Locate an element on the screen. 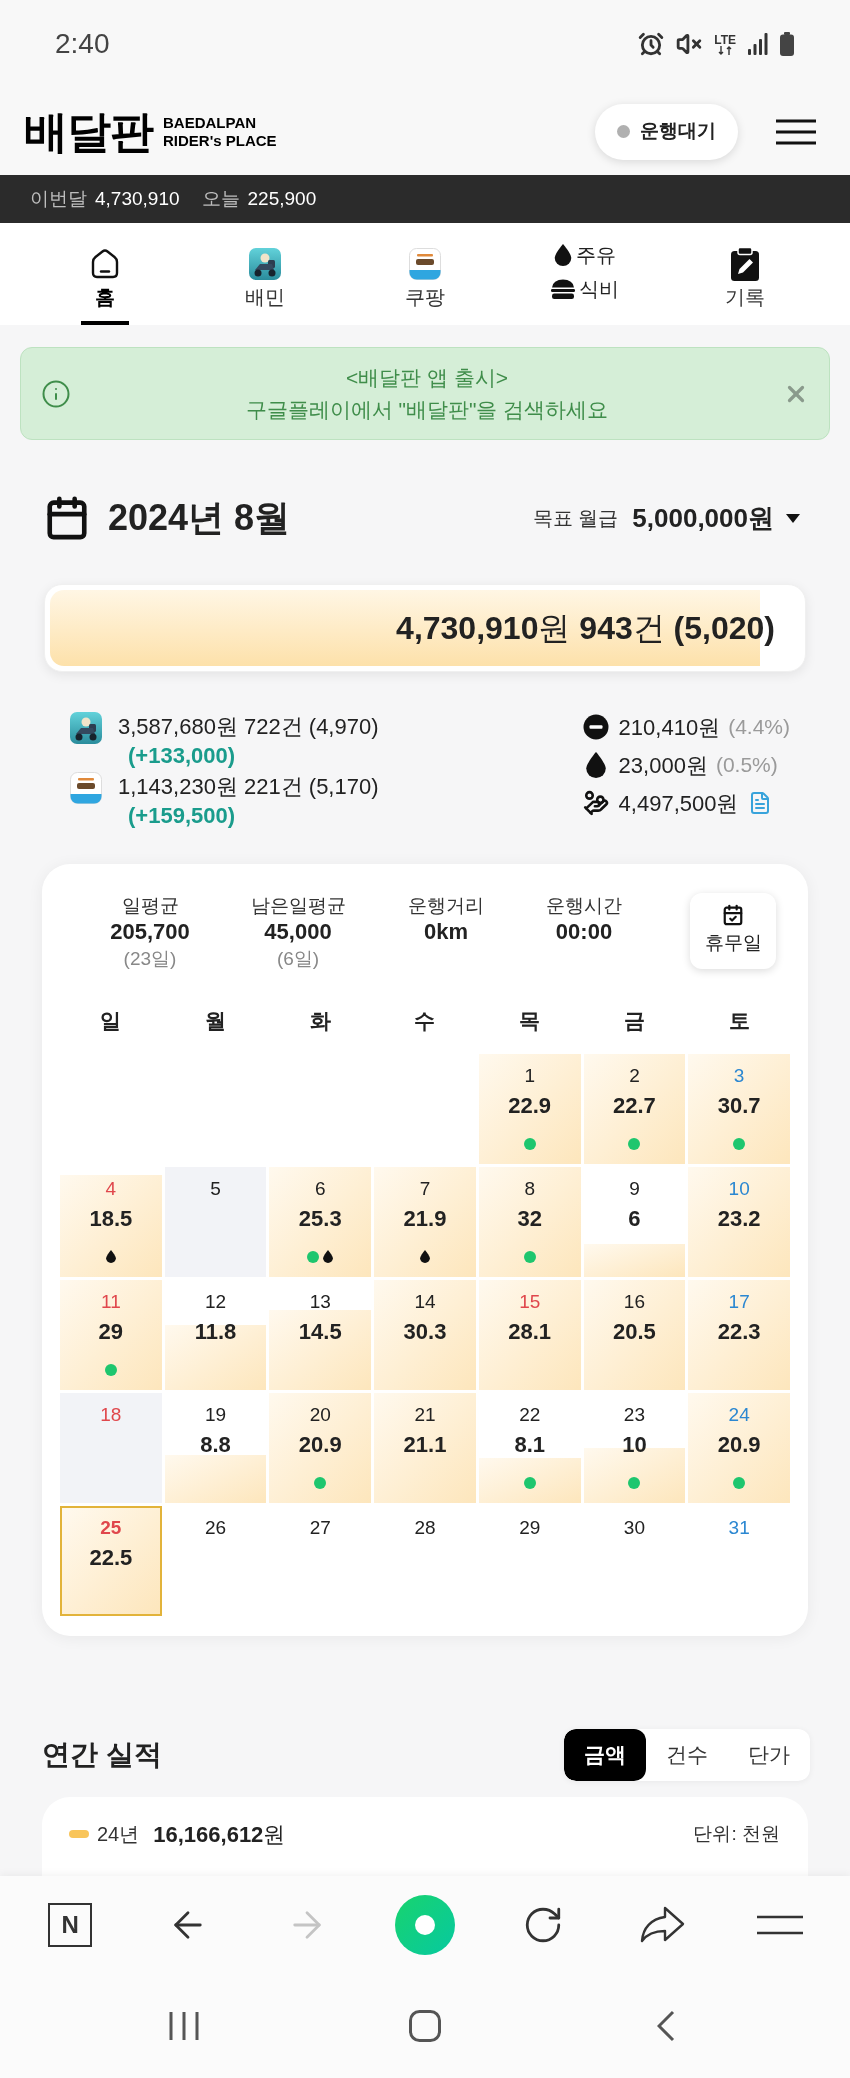 This screenshot has width=850, height=2078. day-number: 20 is located at coordinates (320, 1415).